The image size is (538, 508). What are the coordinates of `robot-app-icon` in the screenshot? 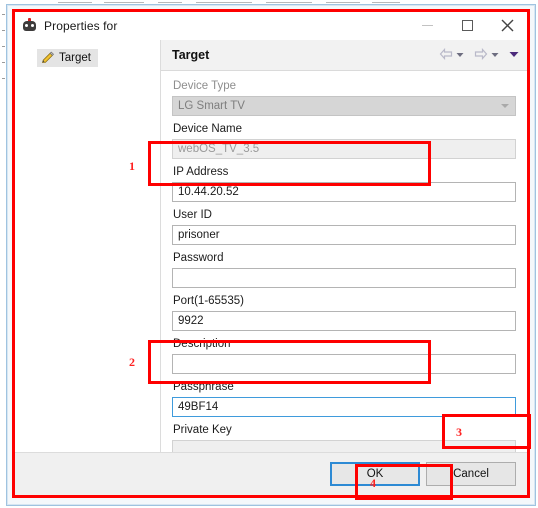 It's located at (29, 25).